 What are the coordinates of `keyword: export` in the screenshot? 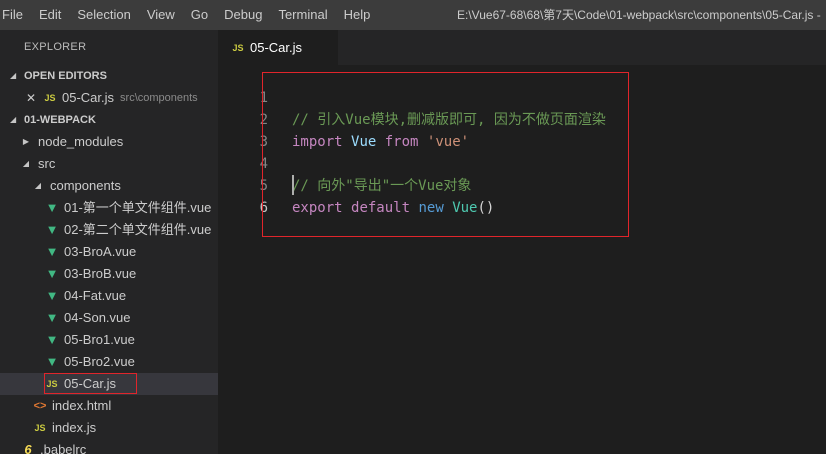 It's located at (317, 208).